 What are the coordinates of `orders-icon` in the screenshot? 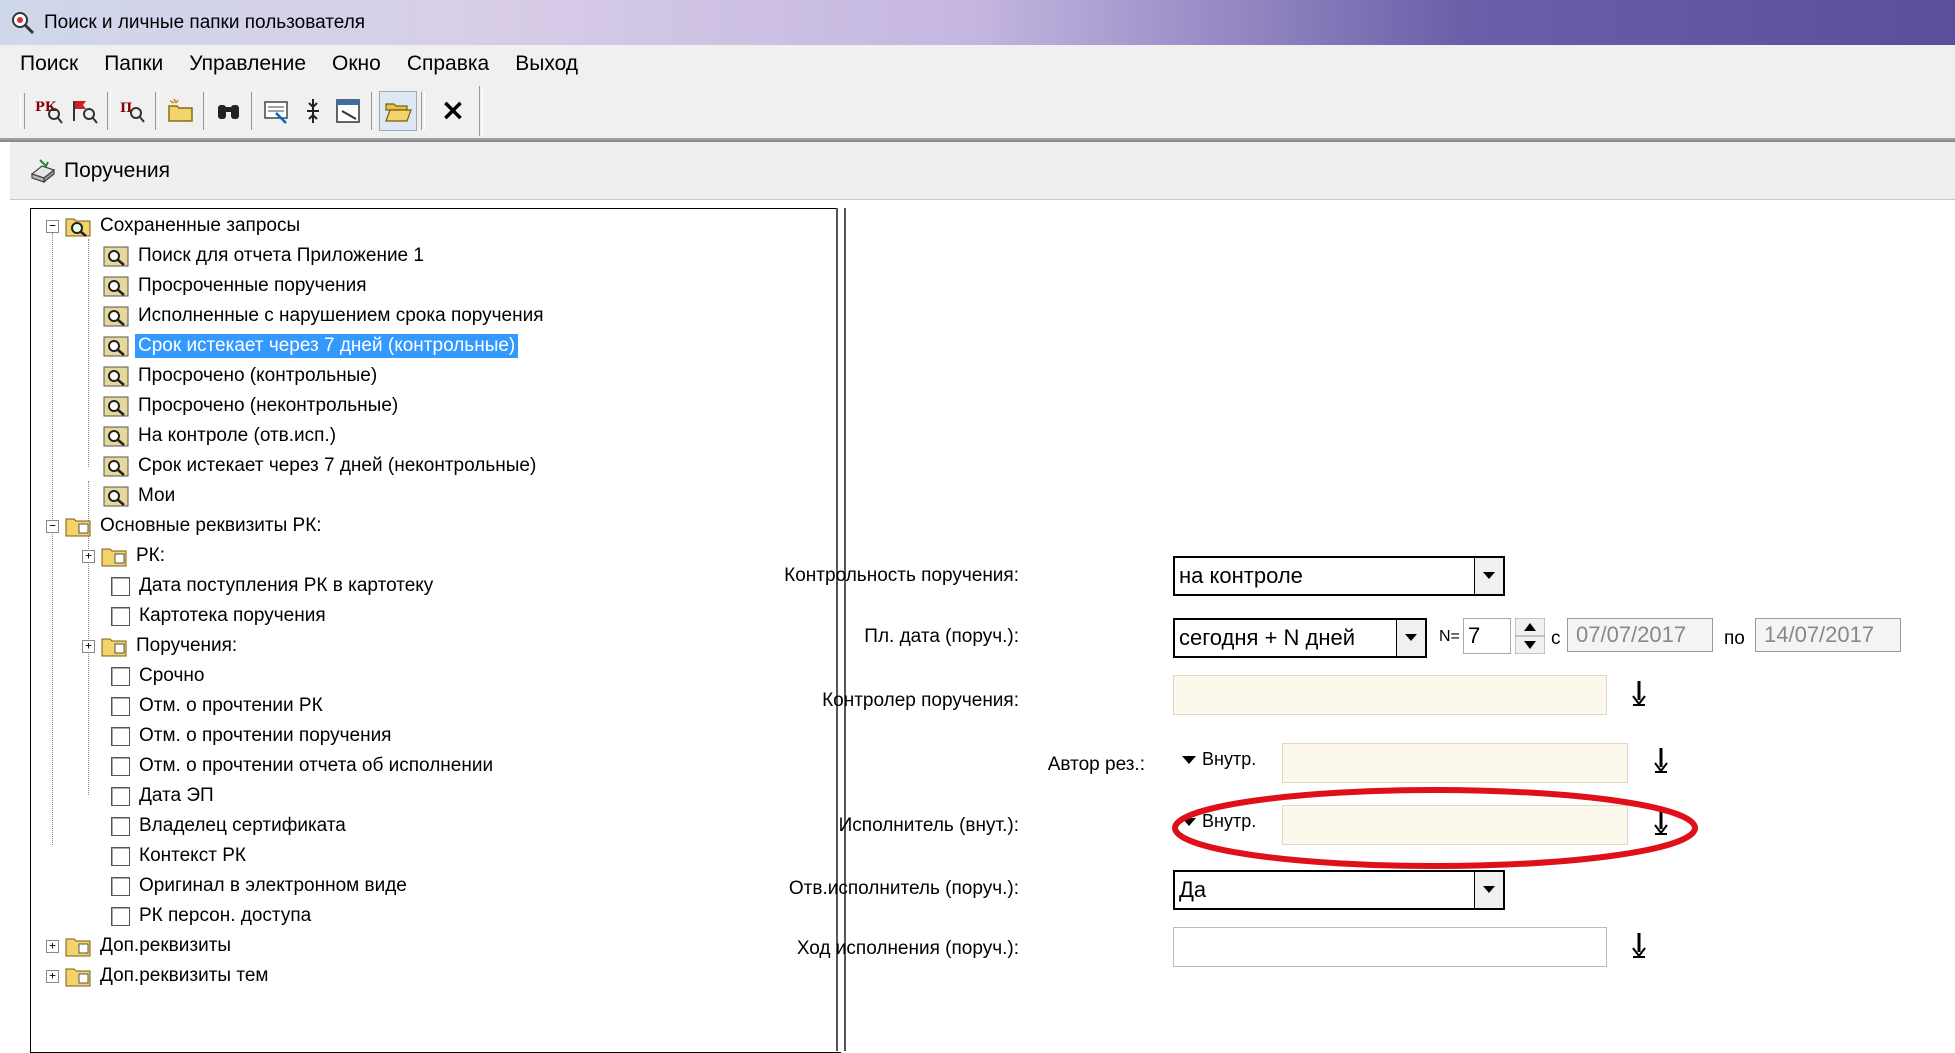 It's located at (43, 170).